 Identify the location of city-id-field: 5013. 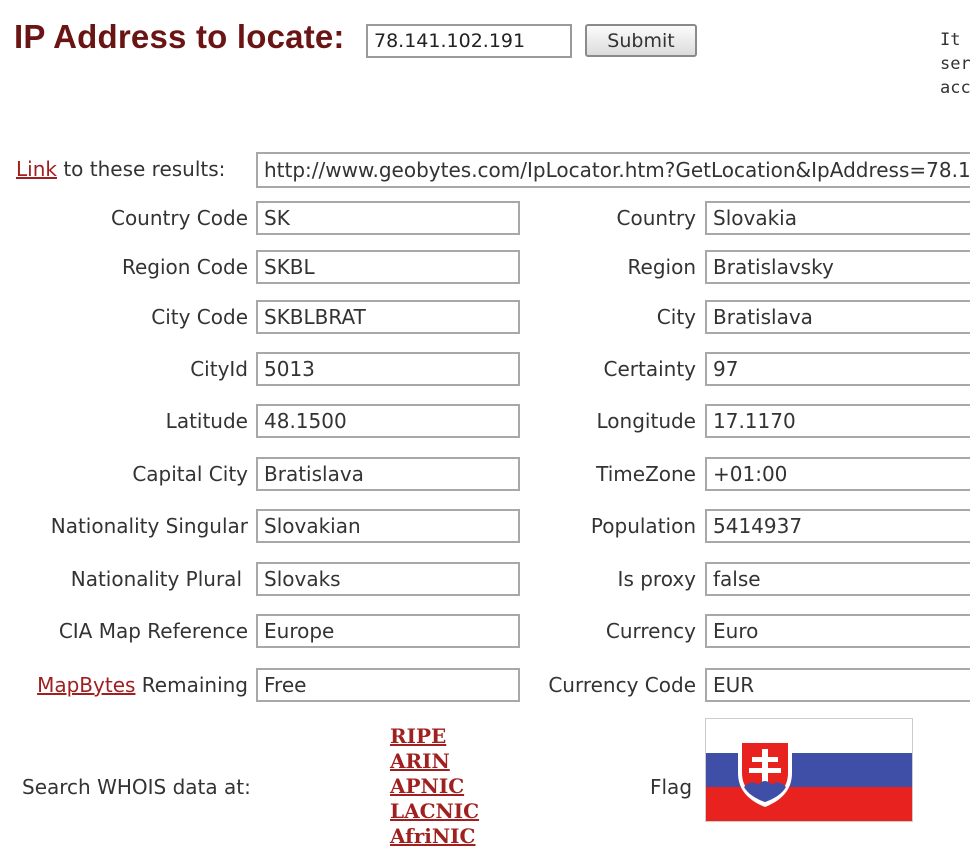
(388, 369).